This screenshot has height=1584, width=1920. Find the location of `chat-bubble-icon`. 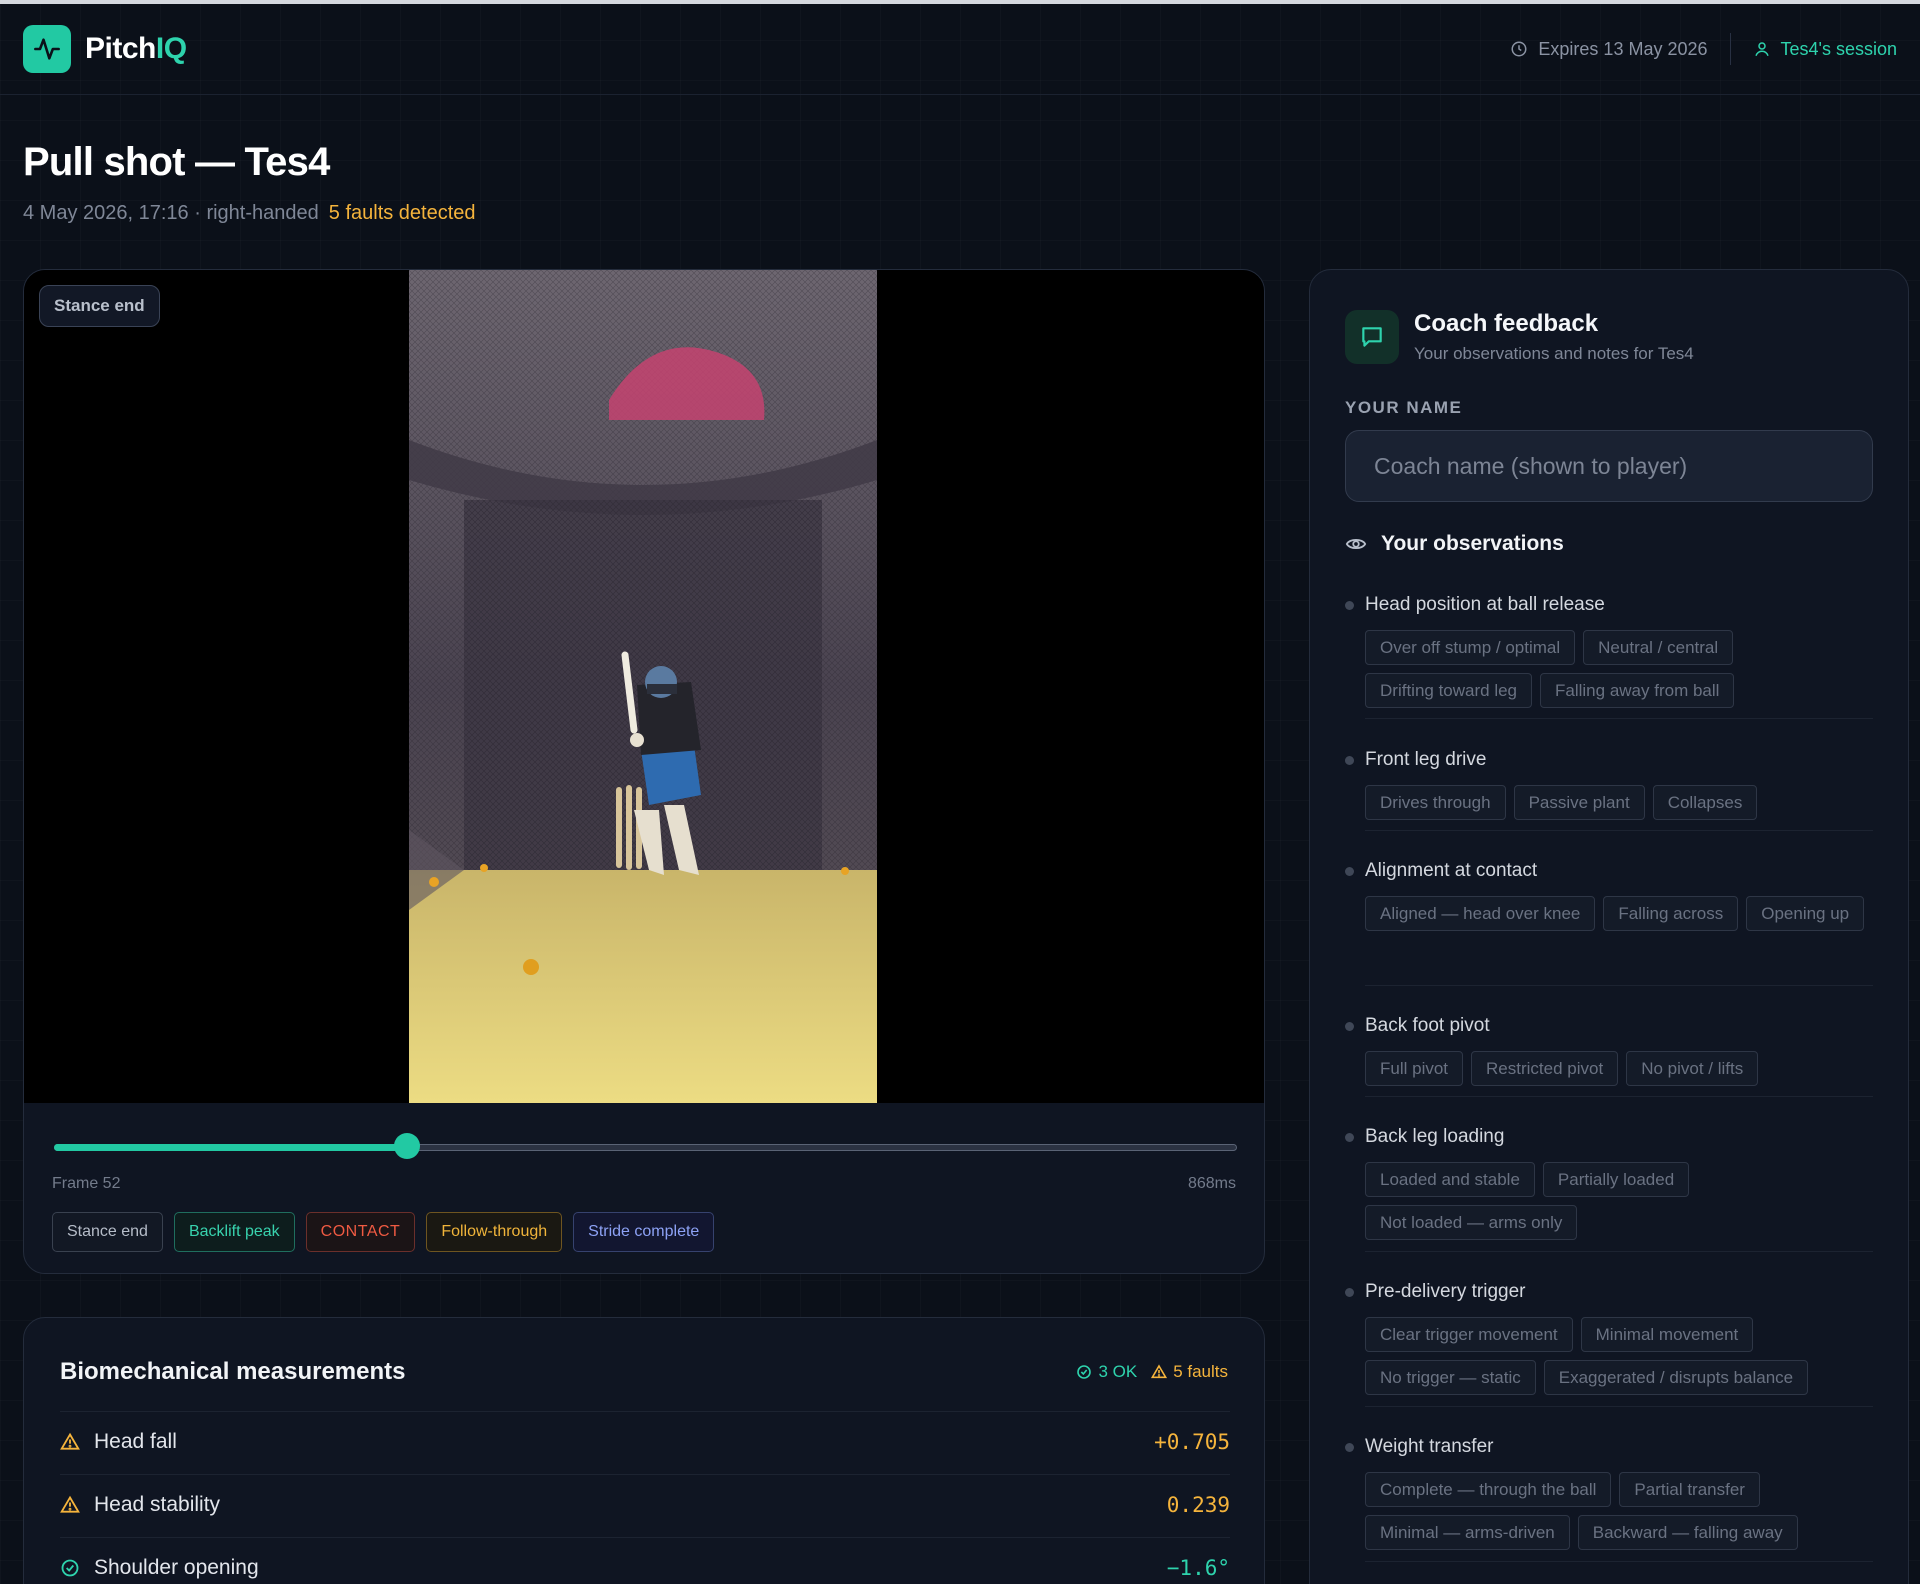

chat-bubble-icon is located at coordinates (1372, 337).